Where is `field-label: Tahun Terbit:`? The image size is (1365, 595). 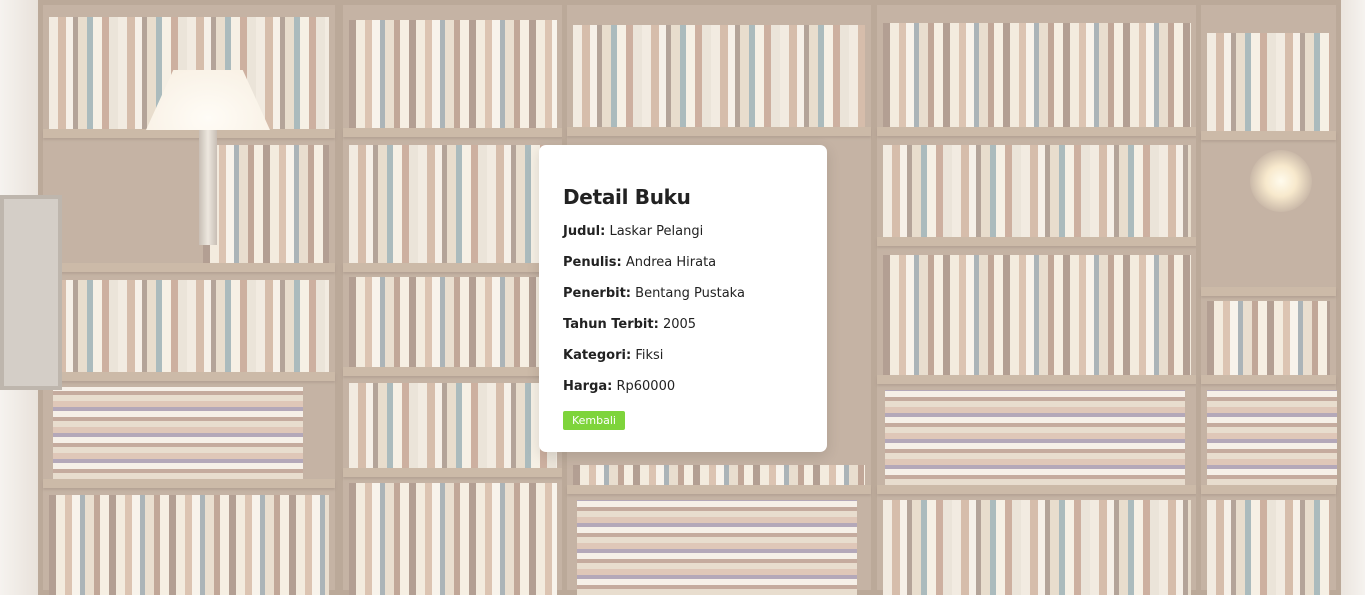
field-label: Tahun Terbit: is located at coordinates (611, 324).